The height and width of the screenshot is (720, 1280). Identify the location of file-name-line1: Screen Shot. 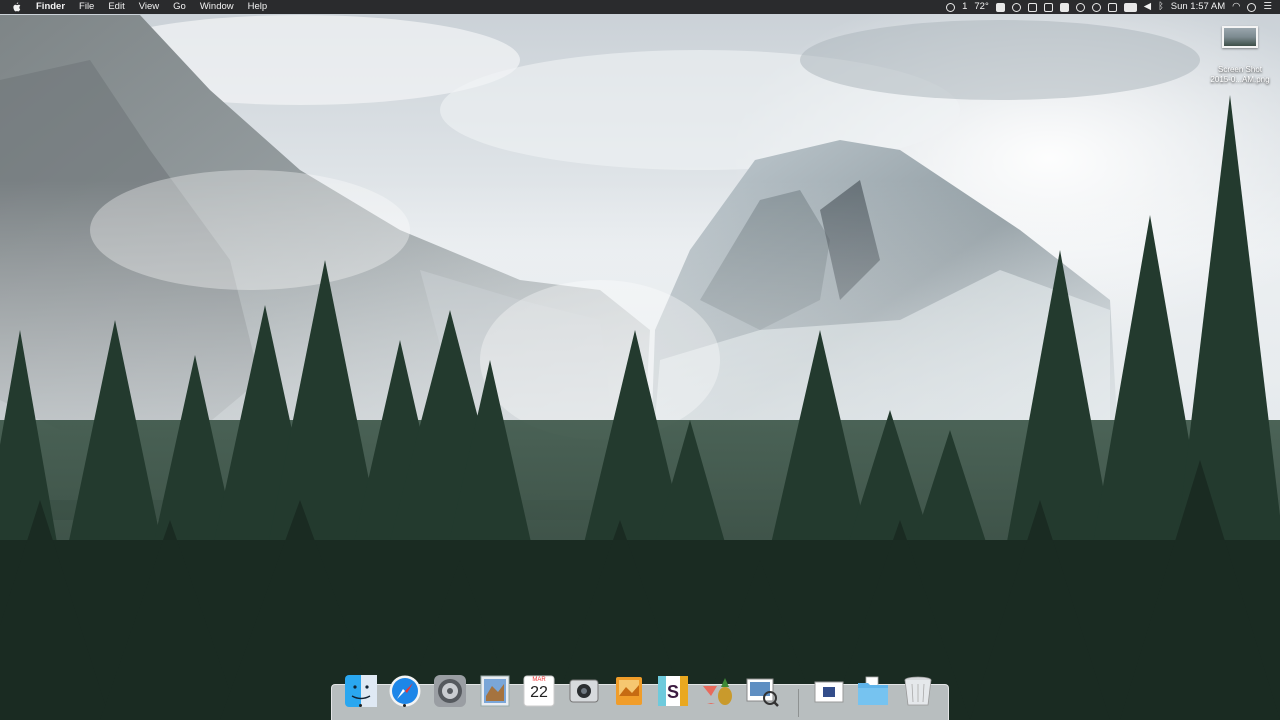
(1240, 69).